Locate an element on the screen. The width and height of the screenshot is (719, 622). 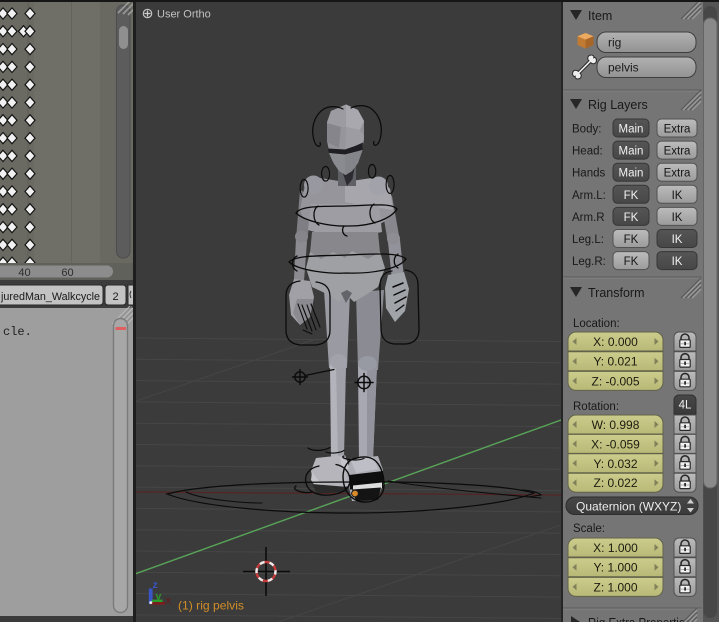
svg-text: Location: is located at coordinates (596, 324).